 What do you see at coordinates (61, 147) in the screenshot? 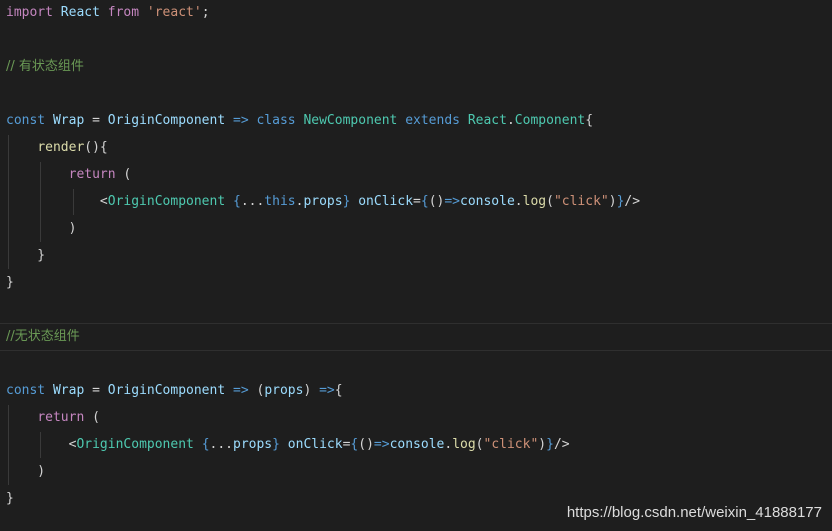
I see `code-token: render` at bounding box center [61, 147].